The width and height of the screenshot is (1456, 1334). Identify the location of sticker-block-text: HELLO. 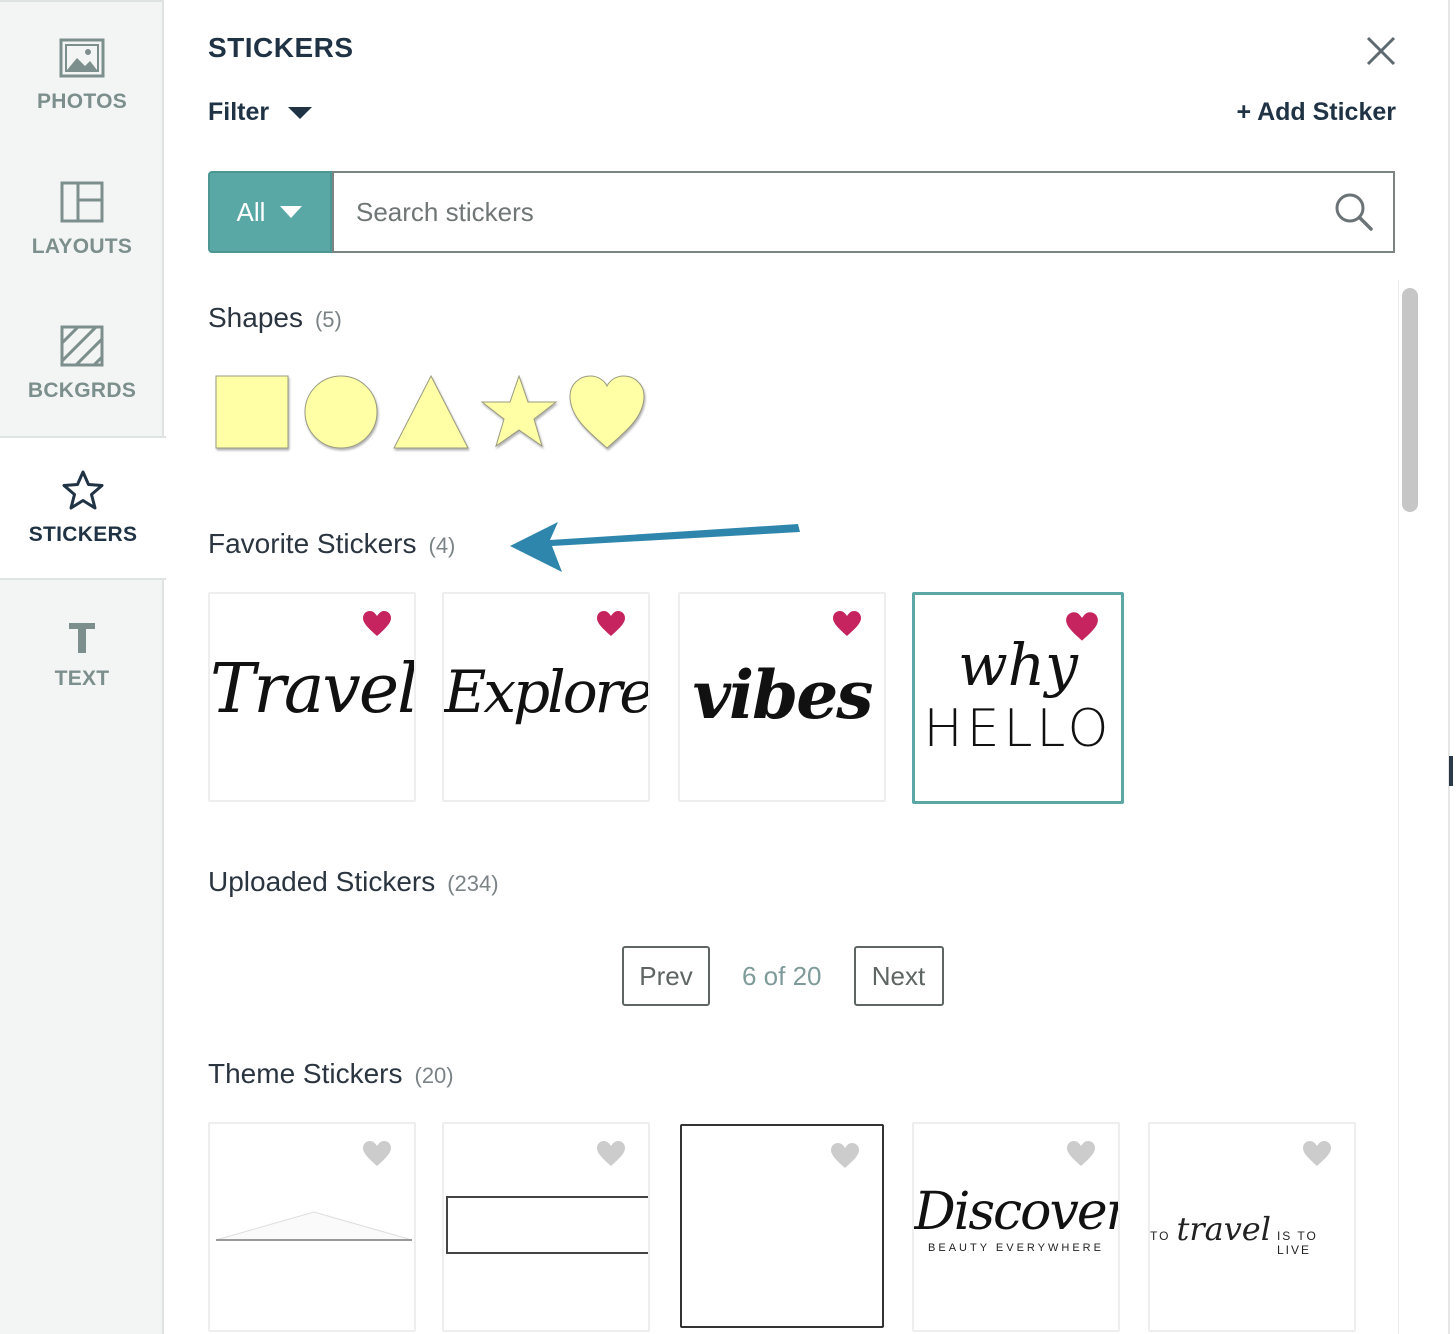
(1018, 729).